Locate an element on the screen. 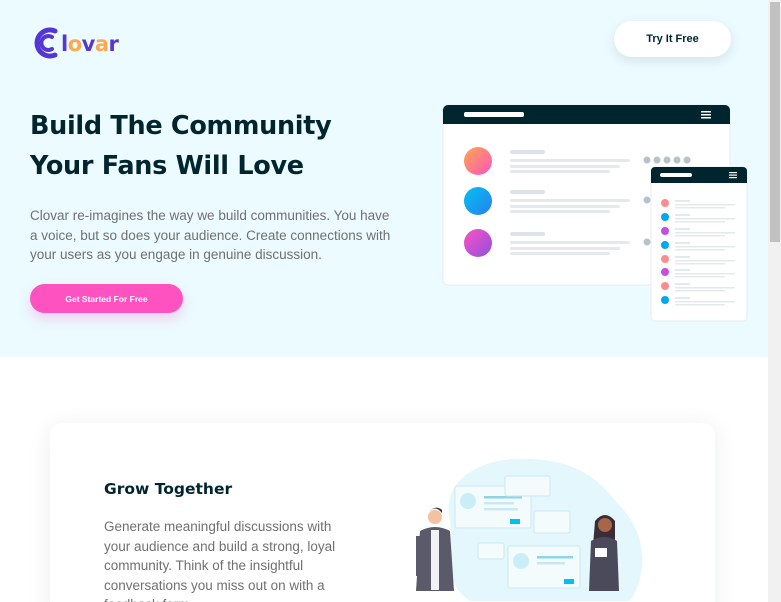  svg-text: lovar is located at coordinates (90, 44).